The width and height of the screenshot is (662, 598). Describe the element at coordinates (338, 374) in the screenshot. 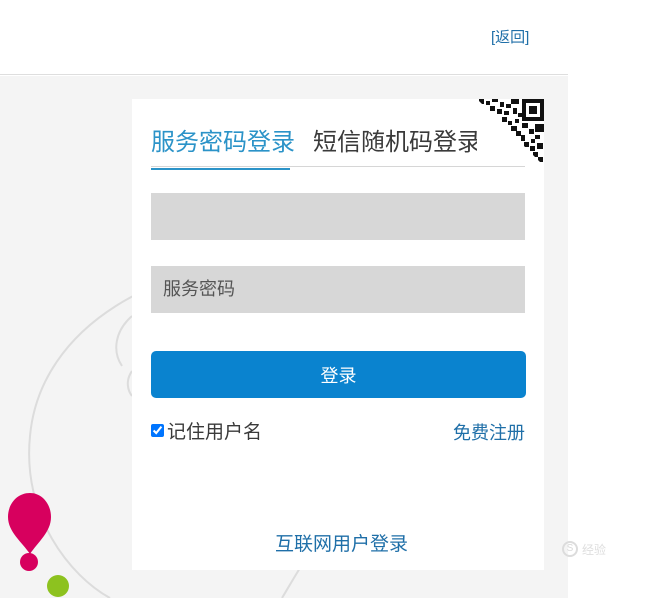

I see `login-button: 登录` at that location.